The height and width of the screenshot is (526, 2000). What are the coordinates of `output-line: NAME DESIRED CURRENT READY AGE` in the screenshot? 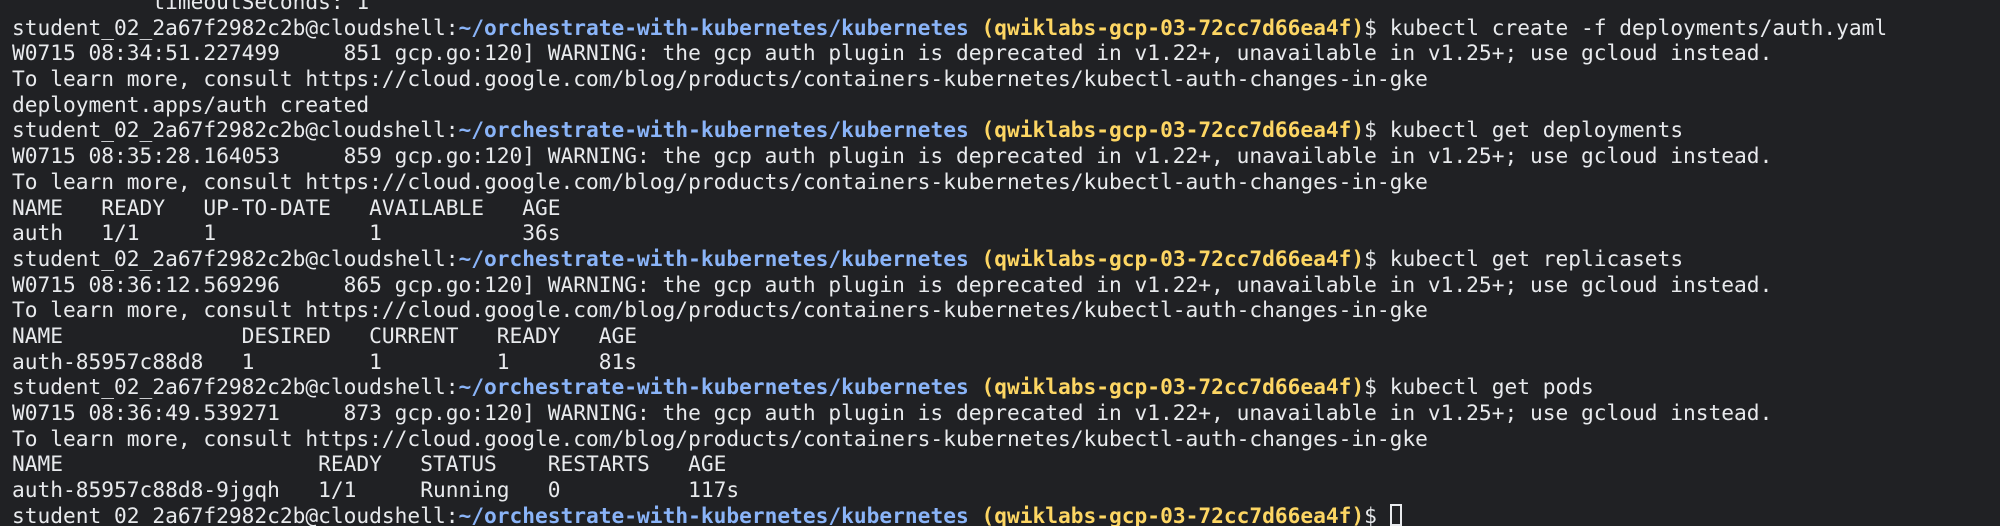 It's located at (949, 336).